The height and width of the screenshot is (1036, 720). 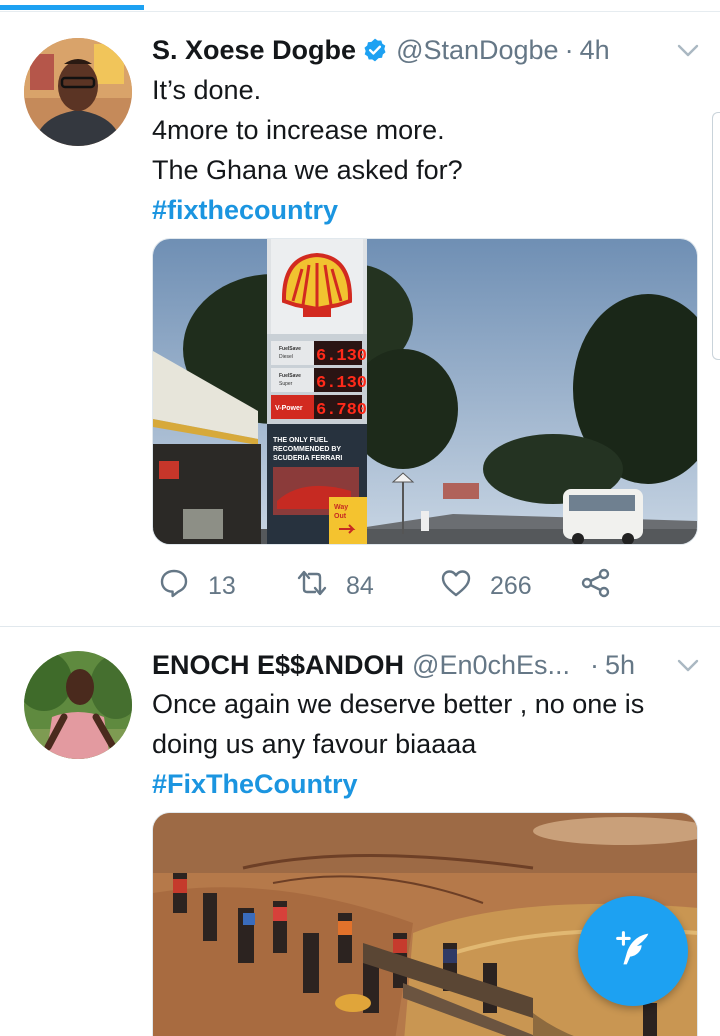 I want to click on way-out-sign: Out, so click(x=340, y=516).